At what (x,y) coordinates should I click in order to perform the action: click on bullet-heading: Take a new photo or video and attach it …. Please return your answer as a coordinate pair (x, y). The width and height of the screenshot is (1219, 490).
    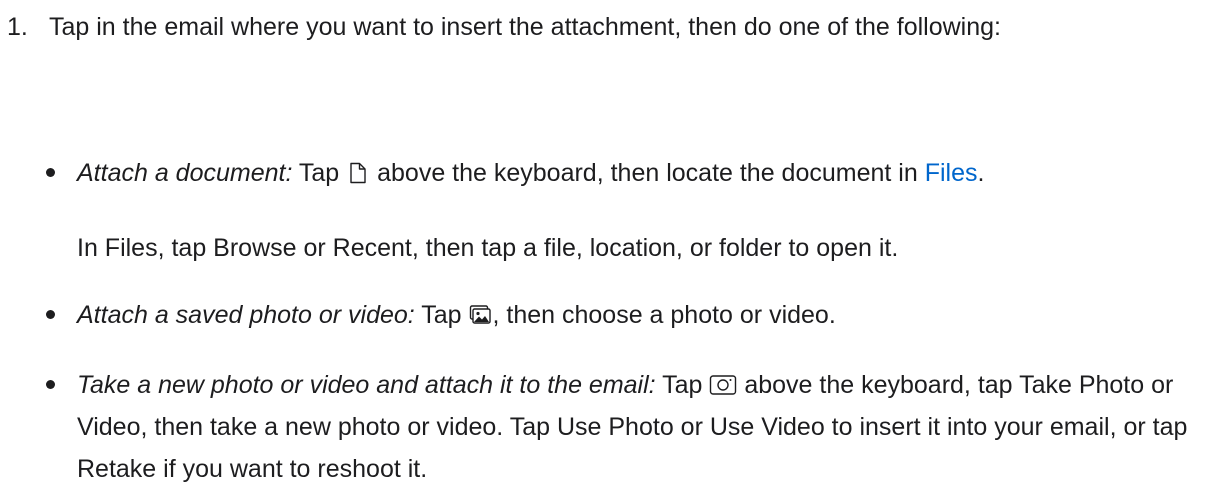
    Looking at the image, I should click on (366, 385).